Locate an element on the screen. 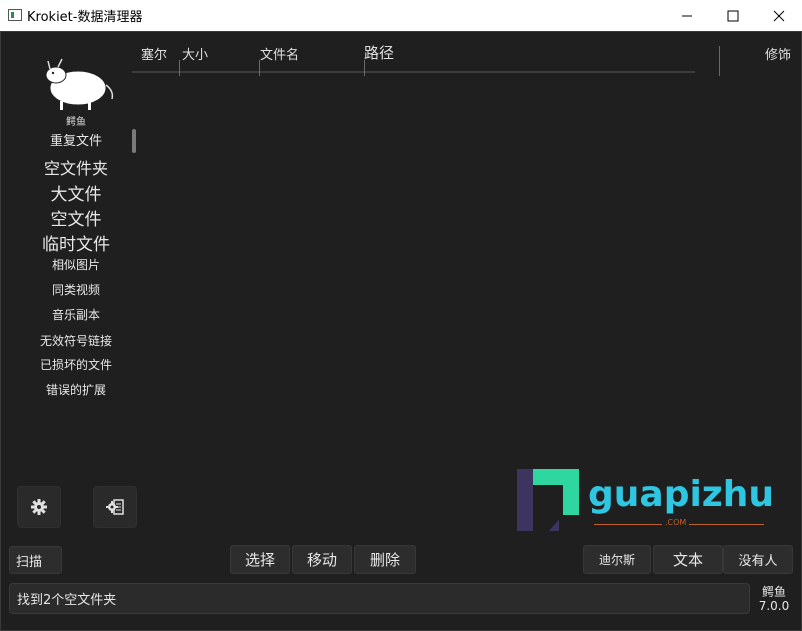 This screenshot has height=631, width=802. sidebar-item-broken-files: 已损坏的文件 is located at coordinates (76, 364).